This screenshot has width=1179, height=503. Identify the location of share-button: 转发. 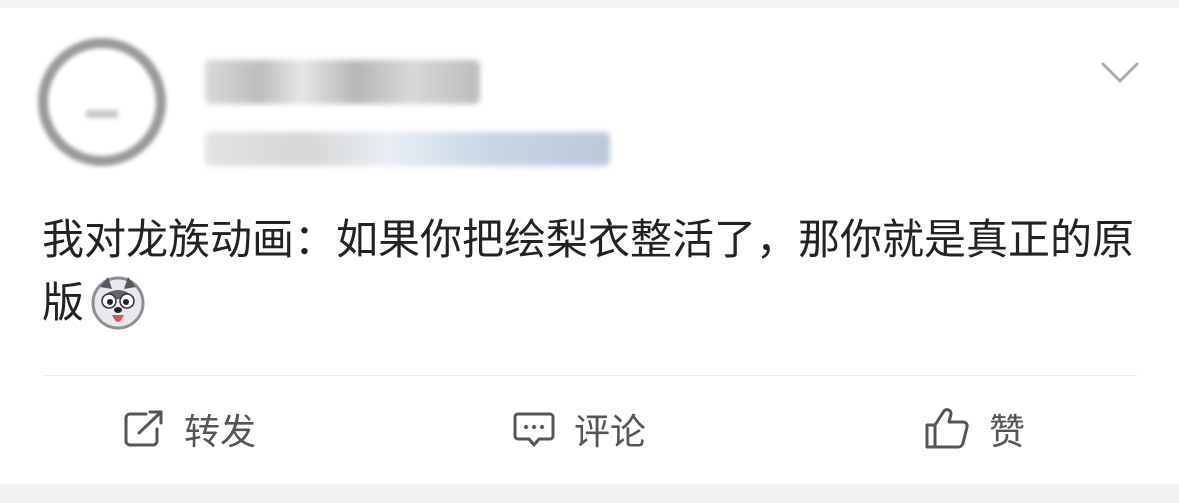
(189, 429).